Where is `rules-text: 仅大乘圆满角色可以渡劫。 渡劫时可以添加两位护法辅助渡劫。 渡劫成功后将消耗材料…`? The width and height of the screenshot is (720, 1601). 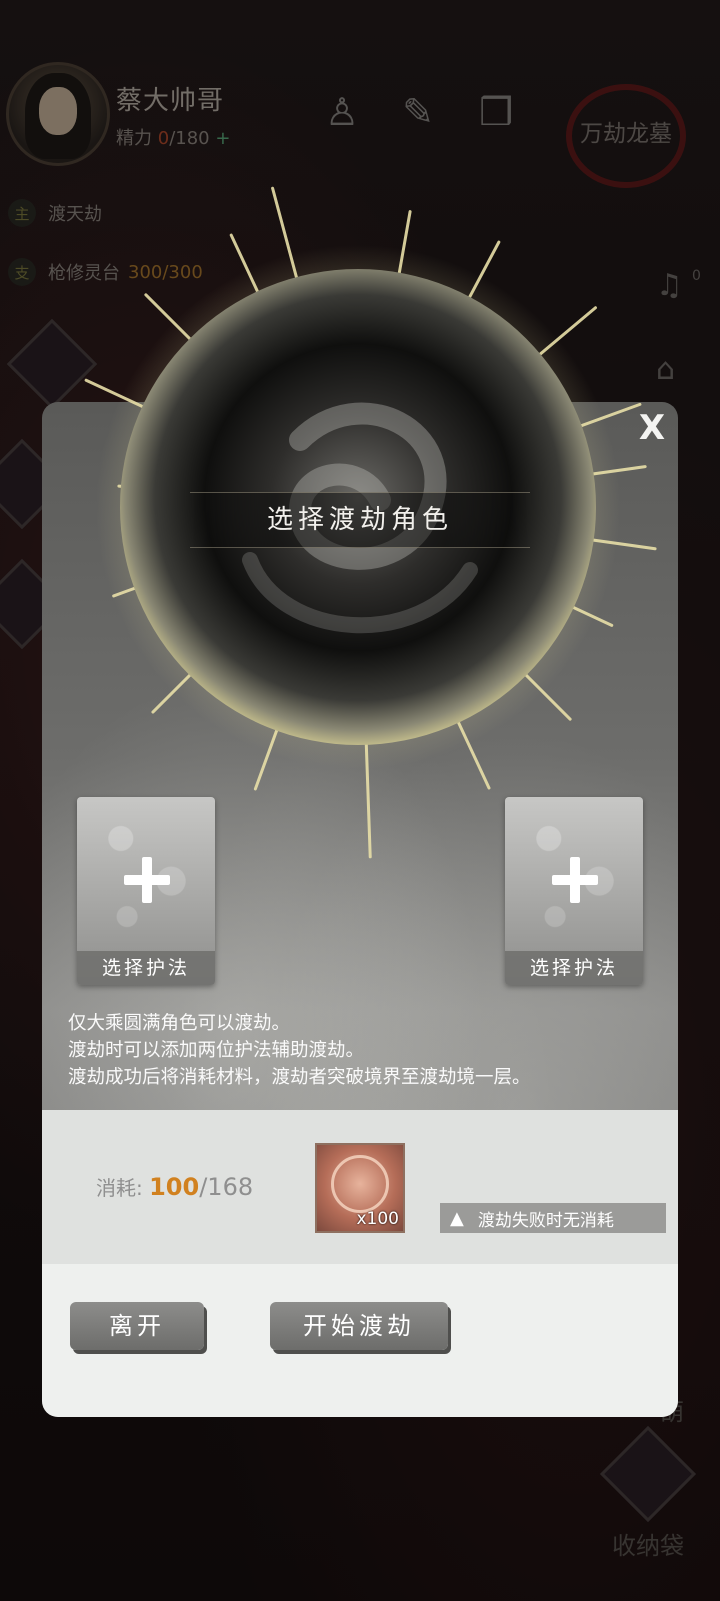 rules-text: 仅大乘圆满角色可以渡劫。 渡劫时可以添加两位护法辅助渡劫。 渡劫成功后将消耗材料… is located at coordinates (299, 1050).